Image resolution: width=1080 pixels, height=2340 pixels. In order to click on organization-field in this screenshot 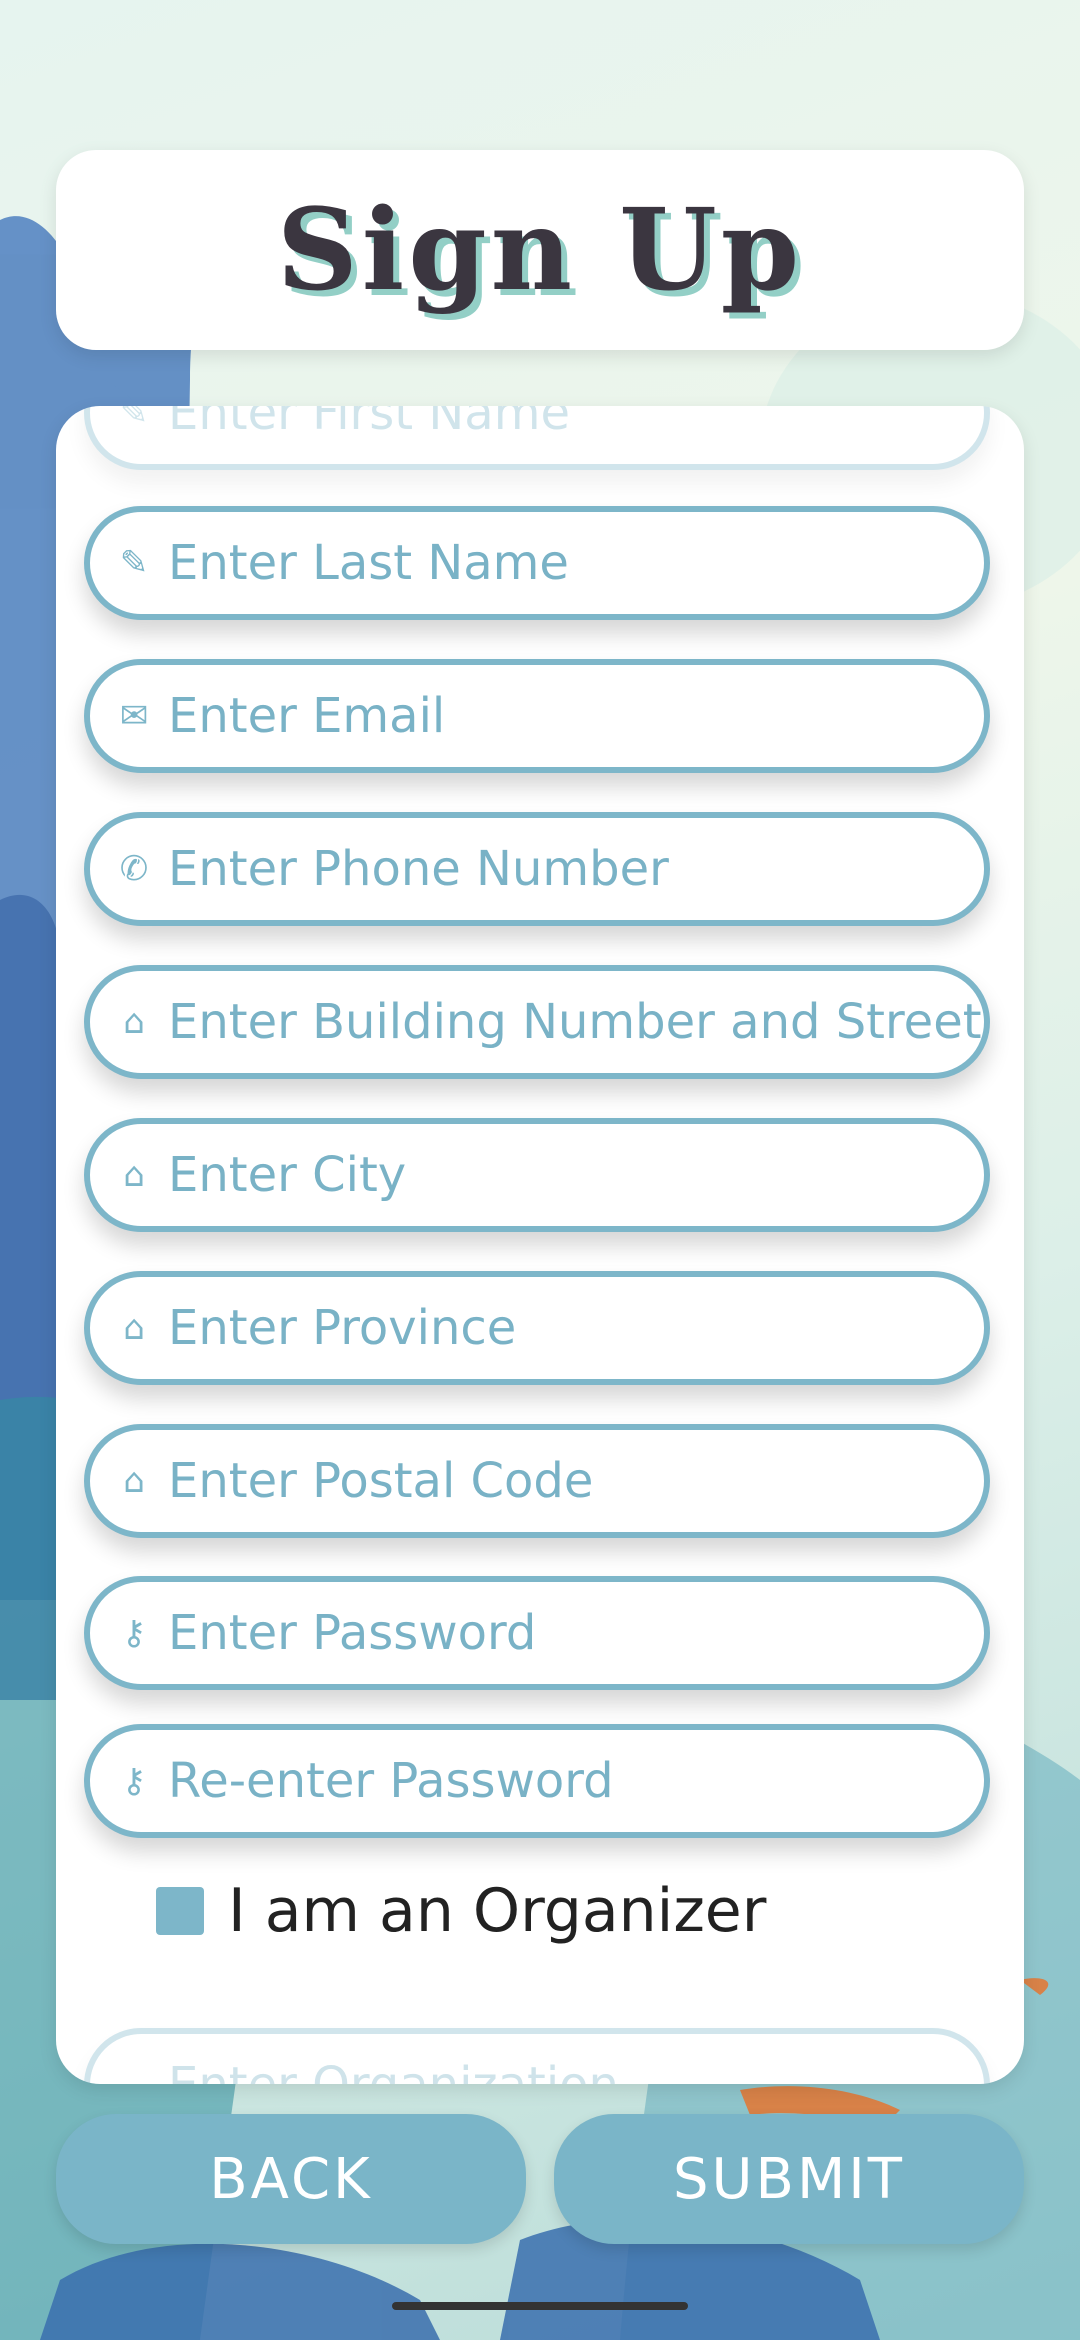, I will do `click(537, 2056)`.